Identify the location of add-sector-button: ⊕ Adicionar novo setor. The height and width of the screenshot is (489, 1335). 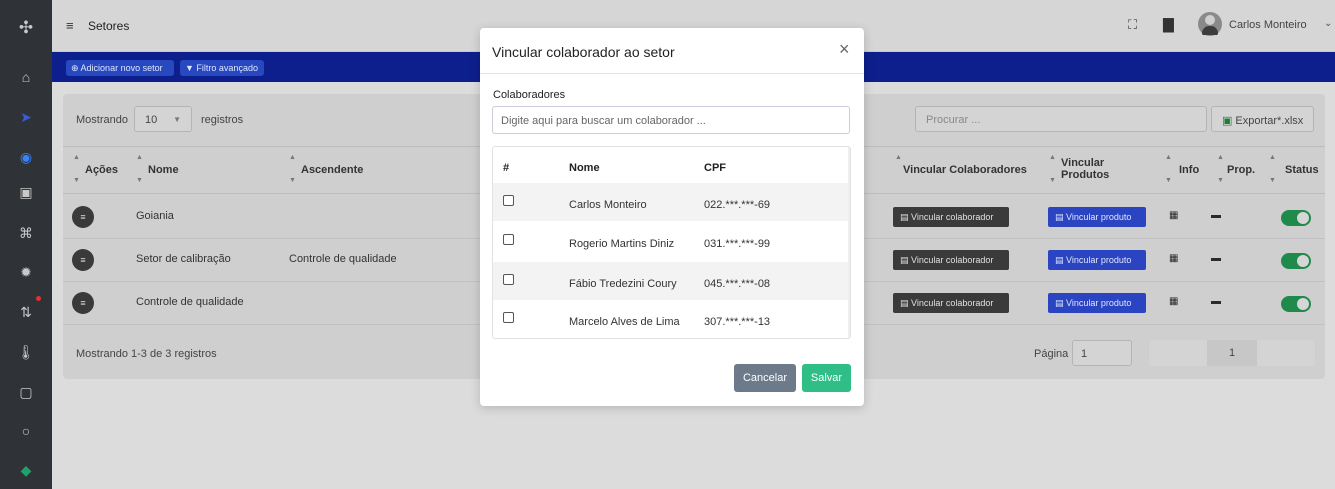
(120, 68).